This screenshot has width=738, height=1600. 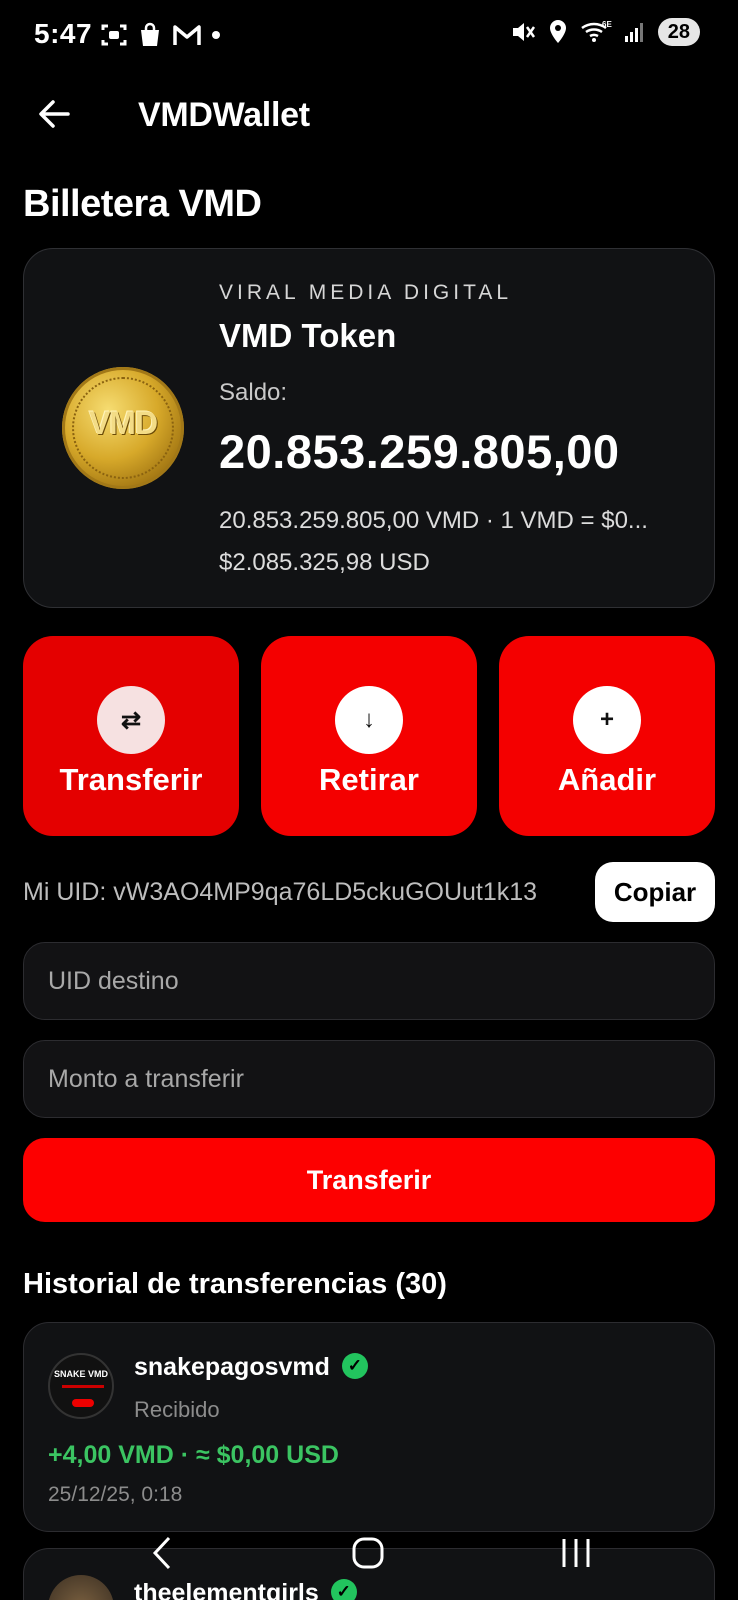 I want to click on app-bar: VMDWallet, so click(x=369, y=115).